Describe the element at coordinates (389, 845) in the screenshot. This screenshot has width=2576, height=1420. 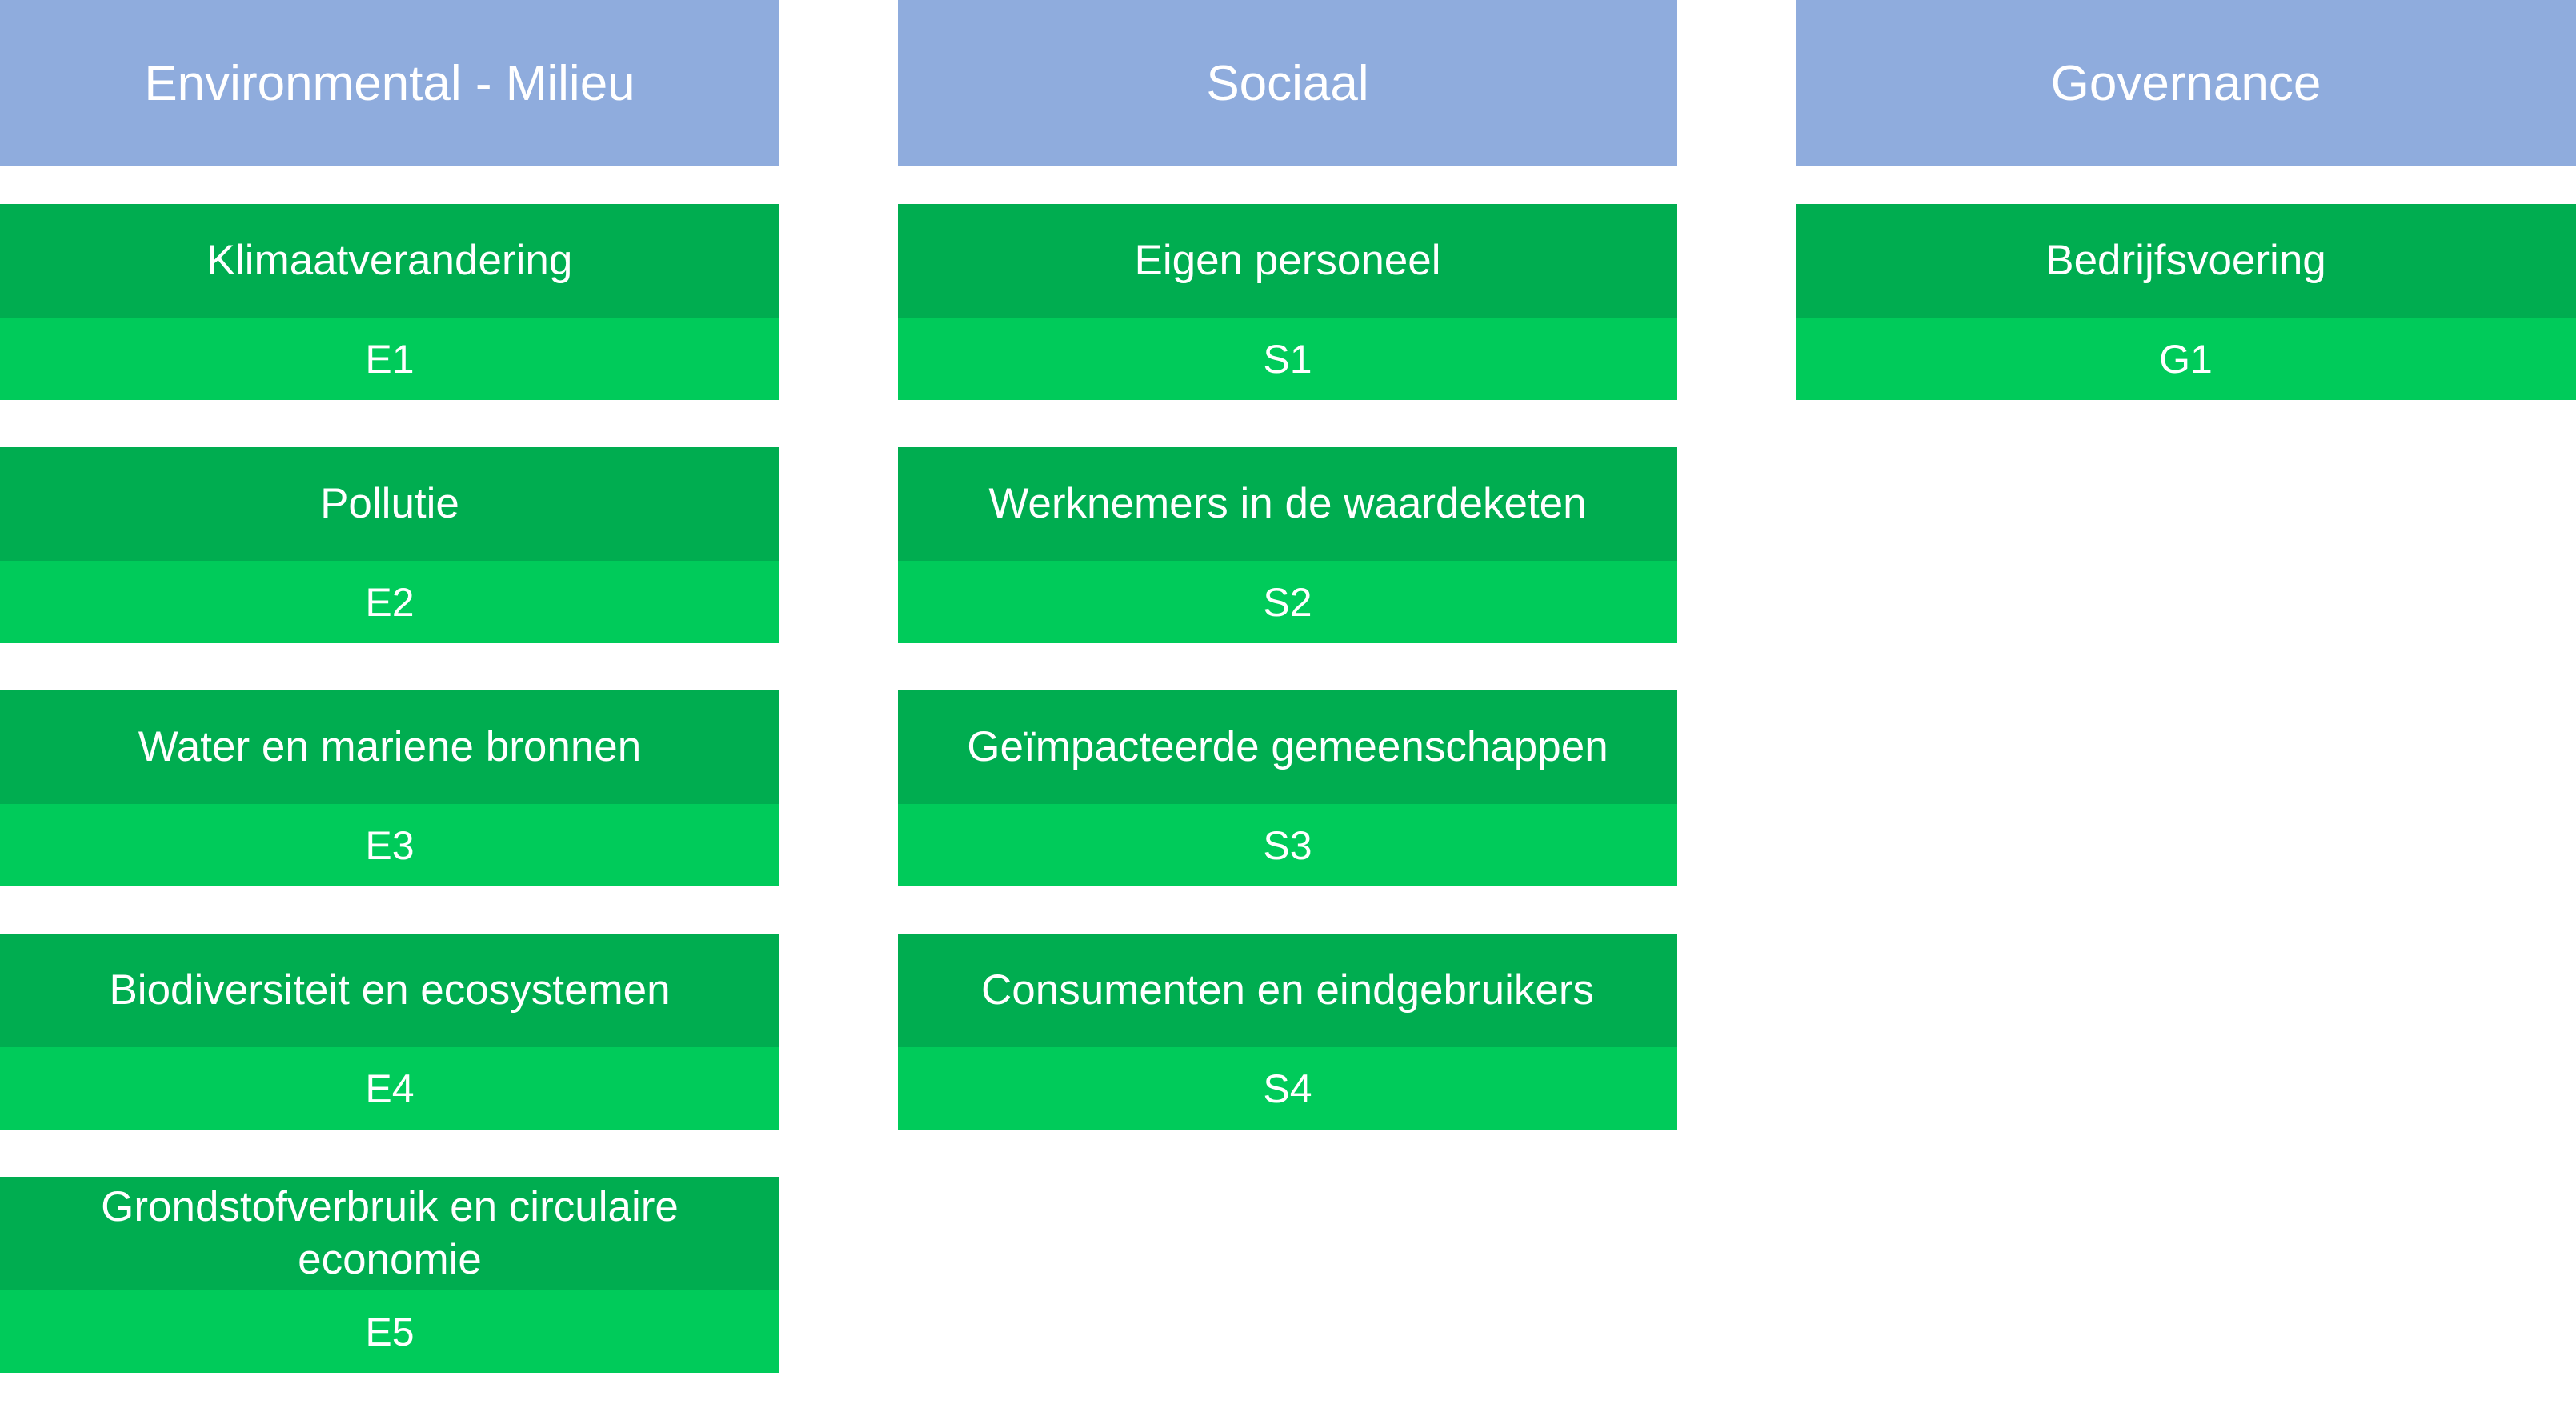
I see `topic-code: E3` at that location.